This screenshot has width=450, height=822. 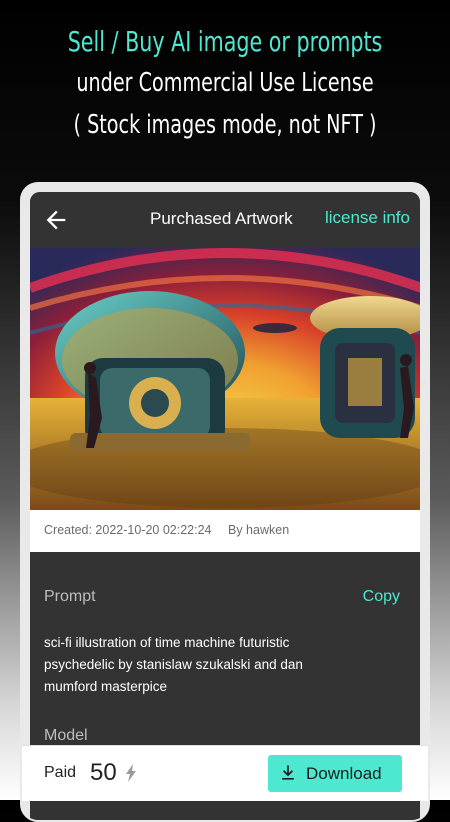 I want to click on download-icon, so click(x=288, y=772).